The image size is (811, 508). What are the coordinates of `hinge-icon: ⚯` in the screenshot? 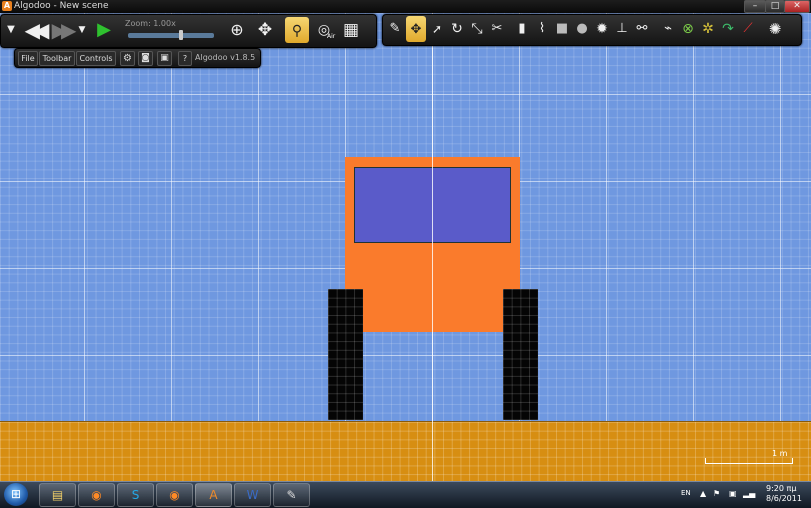 It's located at (642, 29).